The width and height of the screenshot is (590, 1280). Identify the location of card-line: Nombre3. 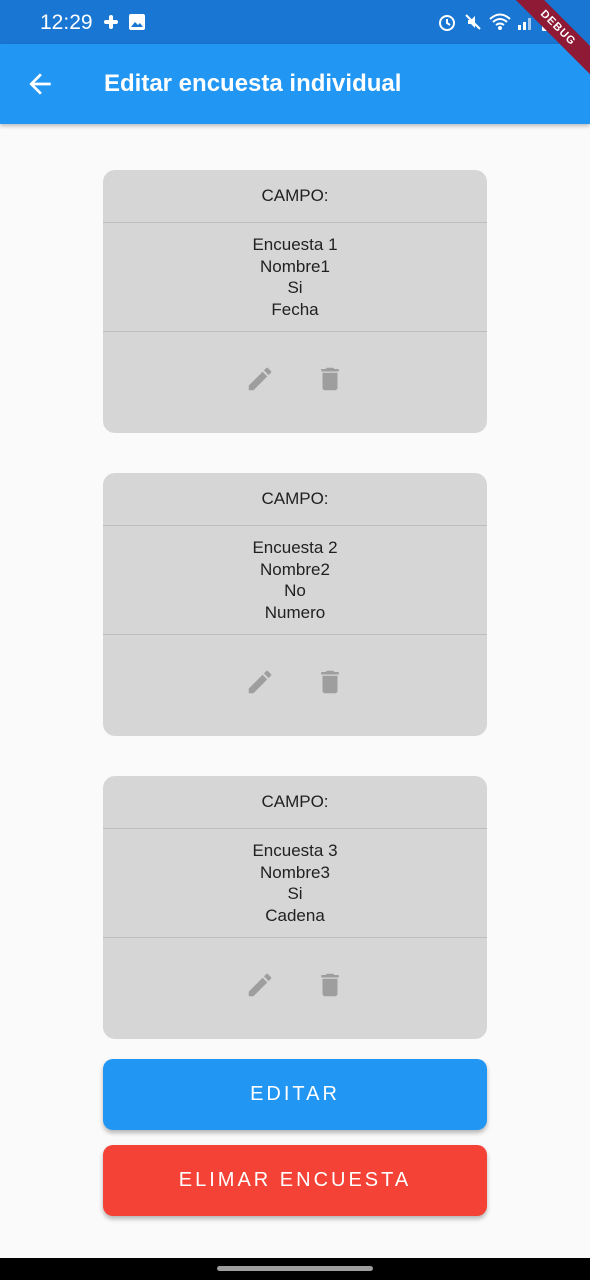
(295, 872).